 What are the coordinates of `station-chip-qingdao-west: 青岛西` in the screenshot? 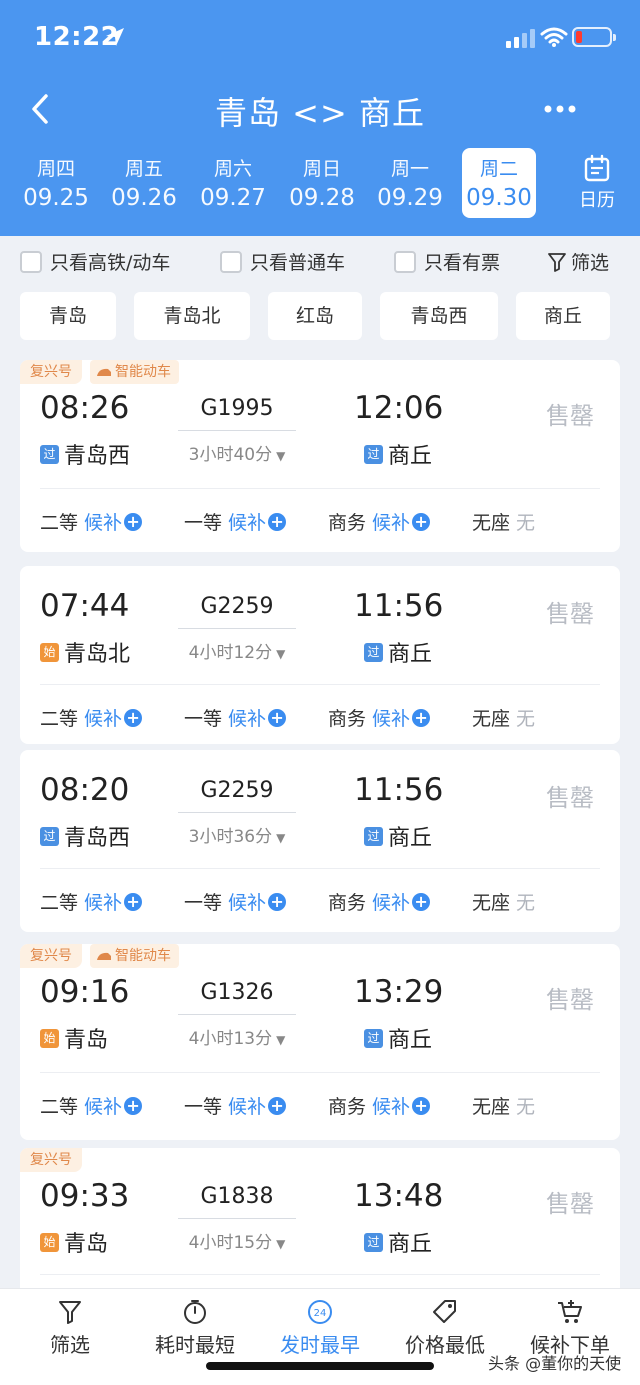 It's located at (439, 316).